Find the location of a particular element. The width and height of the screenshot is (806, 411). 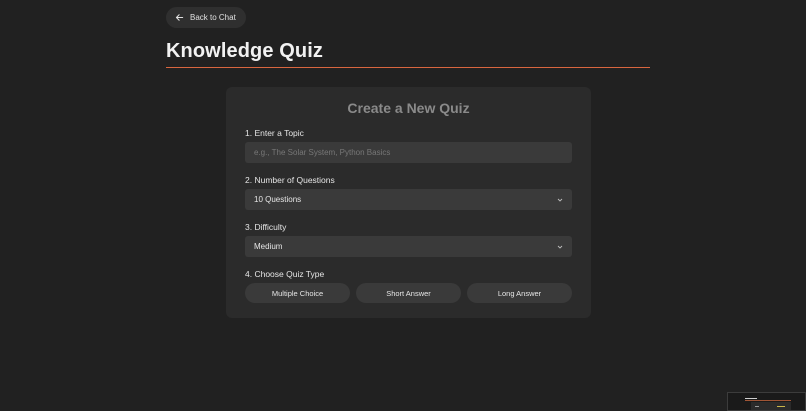

multiple-choice-button: Multiple Choice is located at coordinates (297, 293).